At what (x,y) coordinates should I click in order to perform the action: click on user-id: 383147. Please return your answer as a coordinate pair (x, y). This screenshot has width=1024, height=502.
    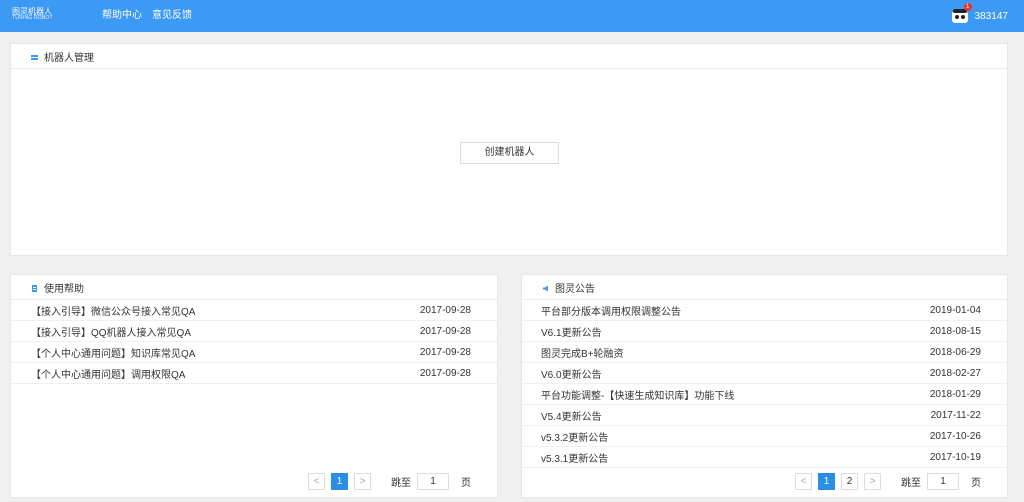
    Looking at the image, I should click on (991, 16).